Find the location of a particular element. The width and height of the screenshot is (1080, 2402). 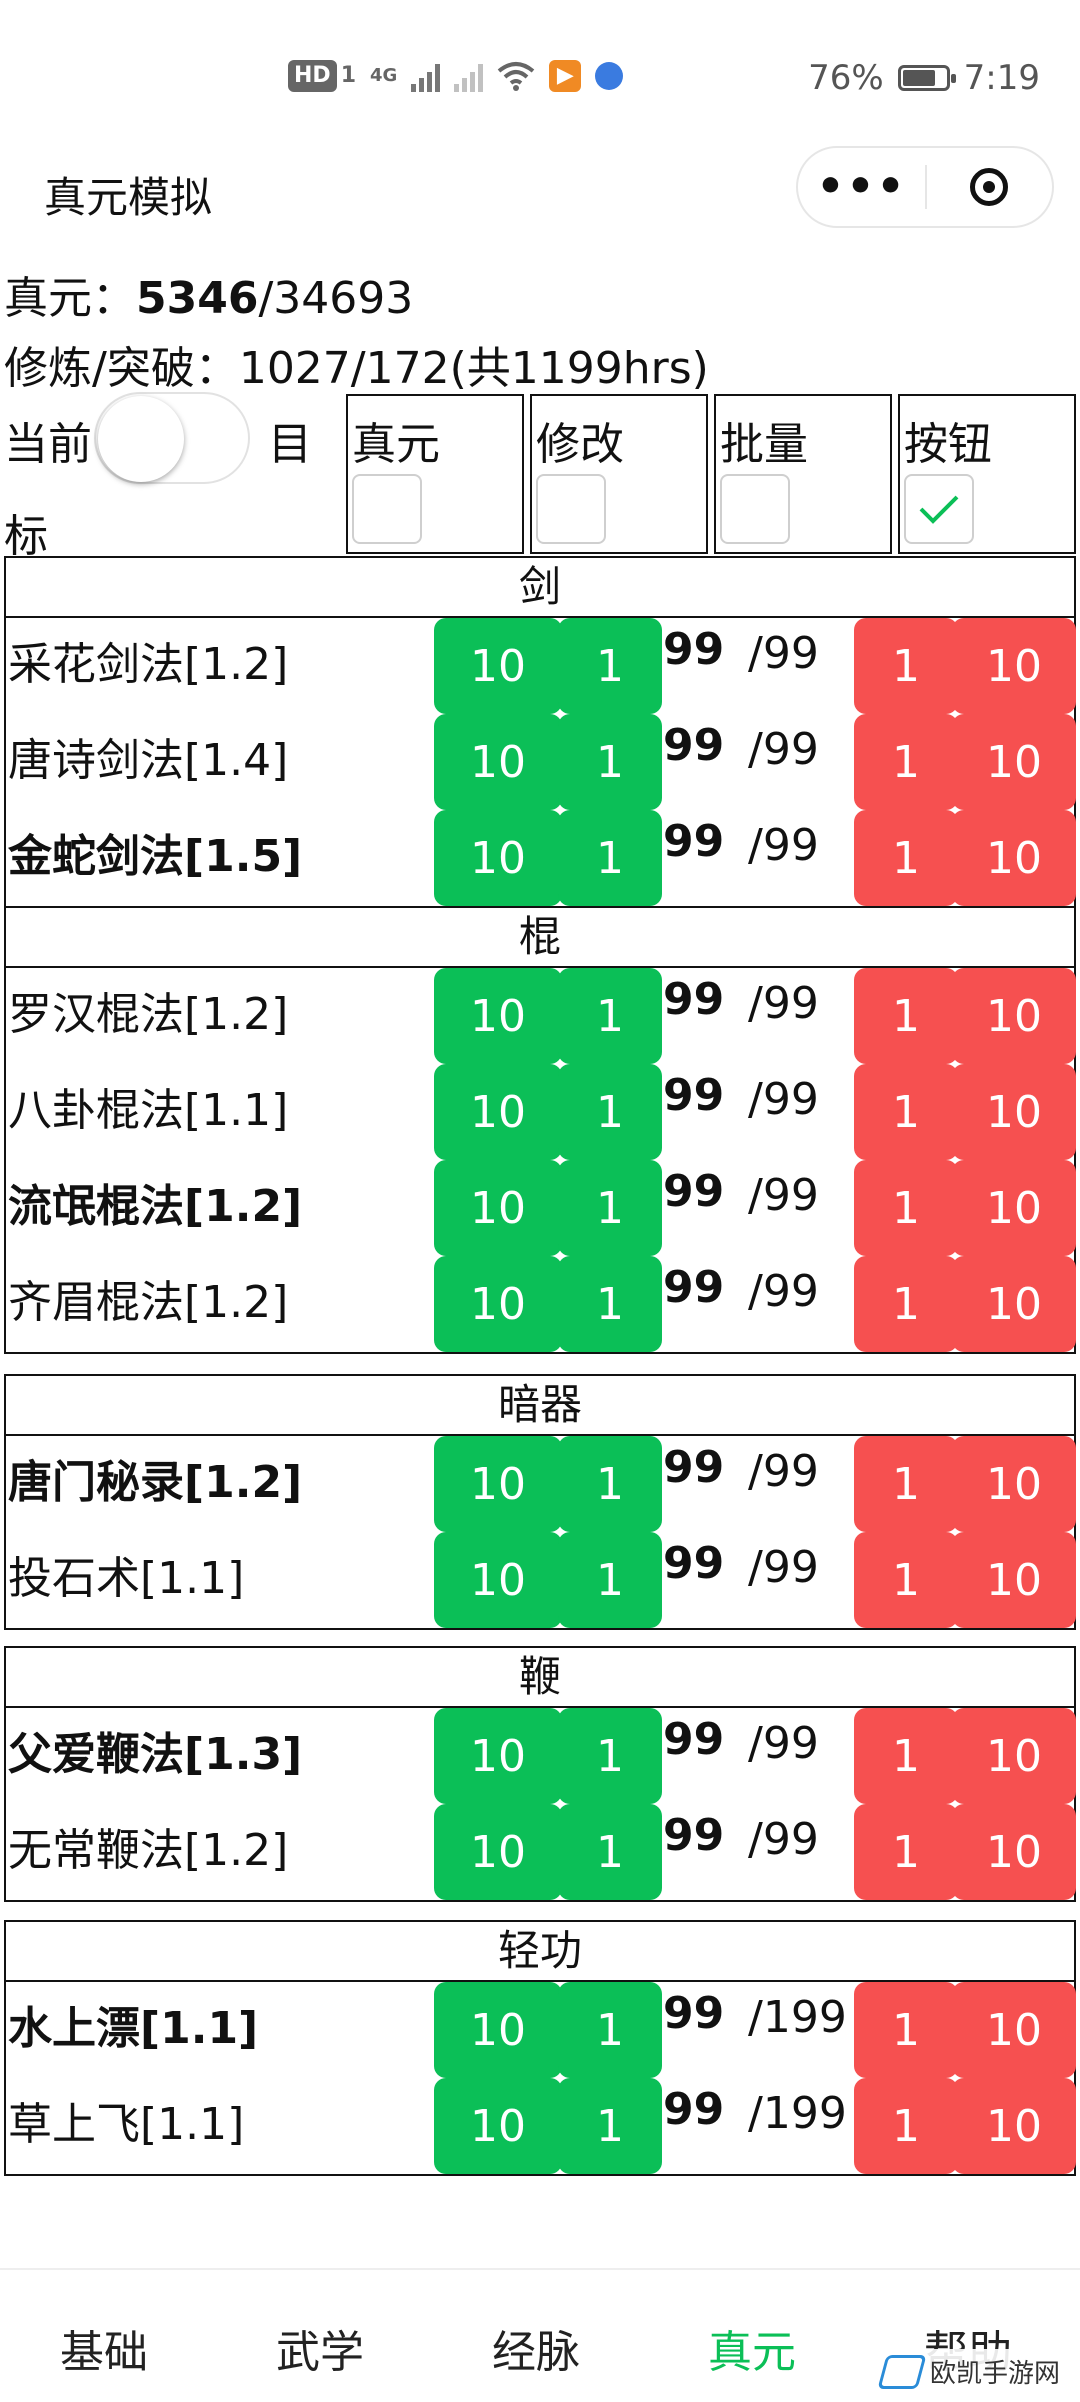

section-title: 棍 is located at coordinates (540, 938).